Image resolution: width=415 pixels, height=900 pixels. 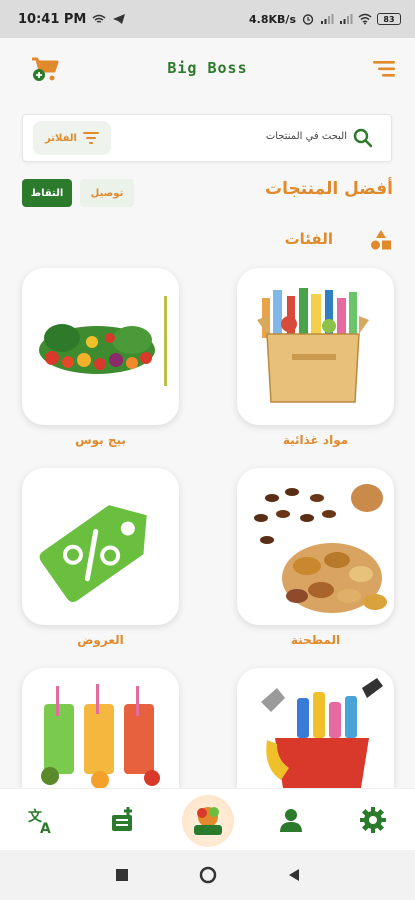 I want to click on vegetables-image, so click(x=103, y=341).